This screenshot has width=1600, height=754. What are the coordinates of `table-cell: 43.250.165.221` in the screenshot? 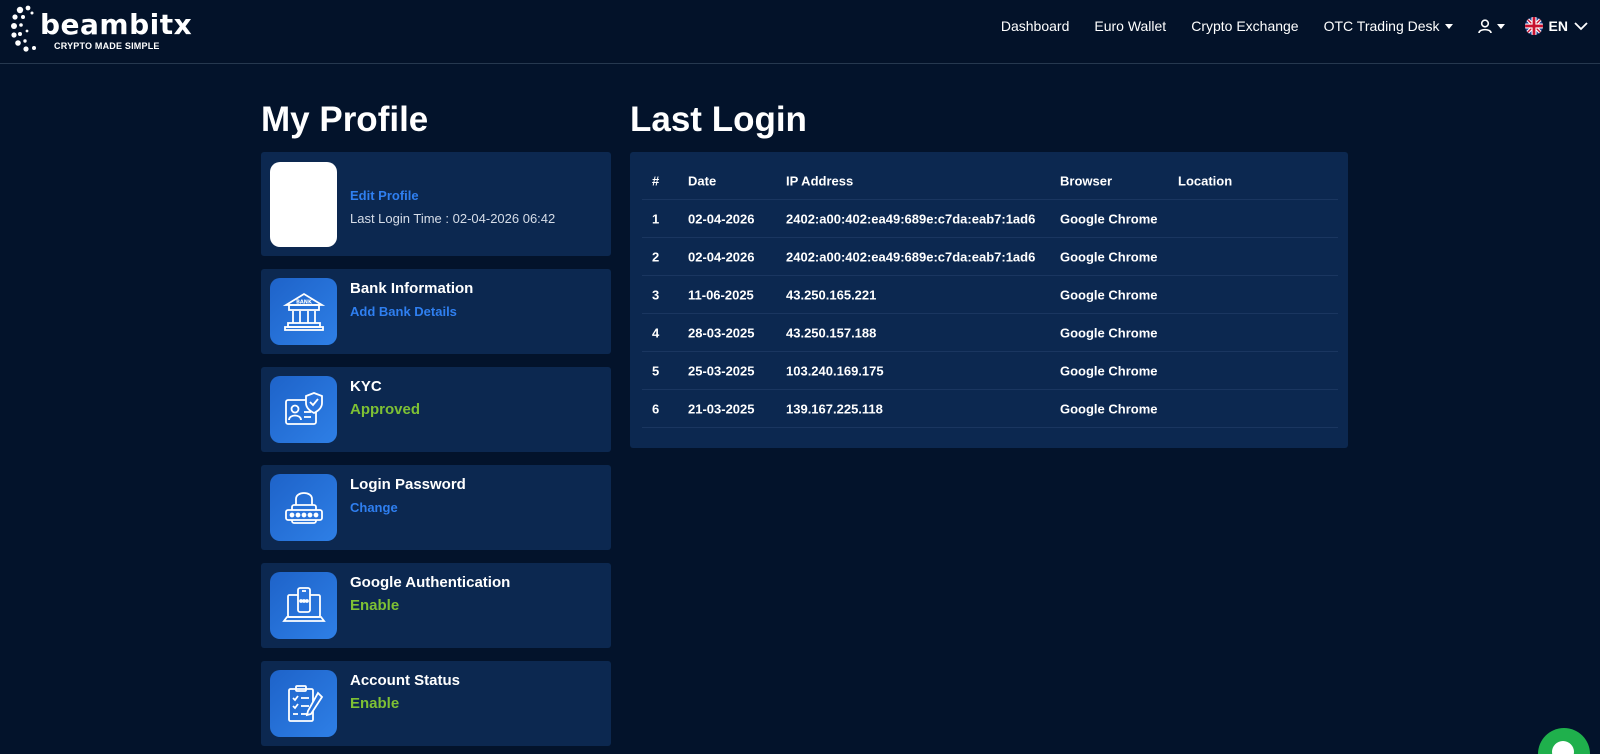 It's located at (831, 294).